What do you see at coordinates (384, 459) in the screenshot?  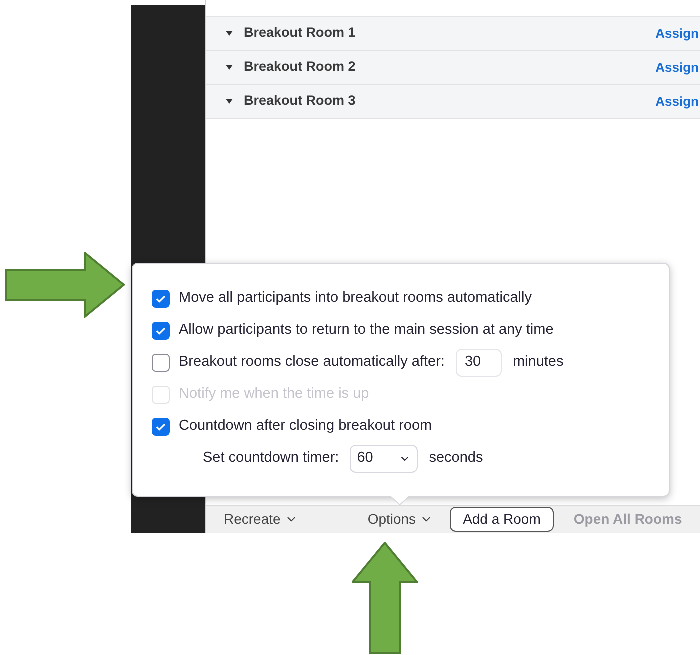 I see `countdown-select: 60` at bounding box center [384, 459].